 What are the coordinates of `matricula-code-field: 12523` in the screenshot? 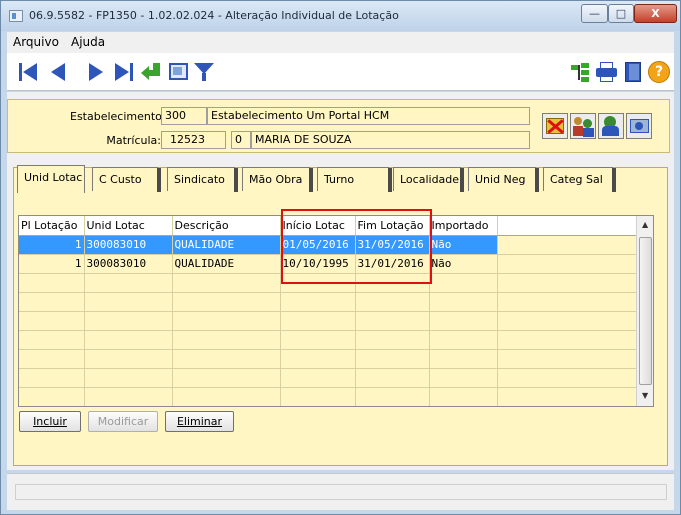 It's located at (193, 140).